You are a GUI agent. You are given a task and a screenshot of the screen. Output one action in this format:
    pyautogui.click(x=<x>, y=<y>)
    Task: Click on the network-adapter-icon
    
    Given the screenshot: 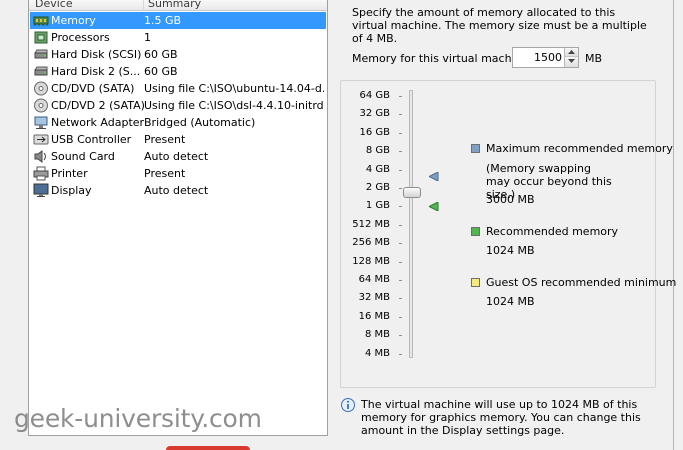 What is the action you would take?
    pyautogui.click(x=41, y=122)
    